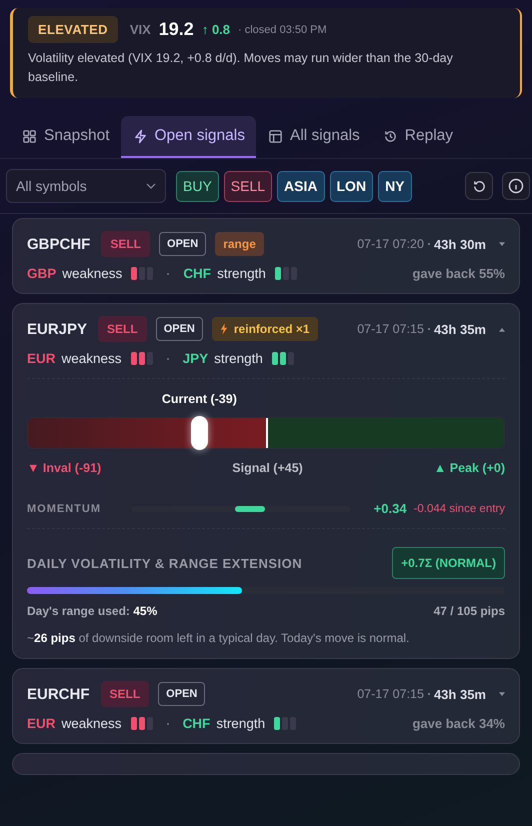 The width and height of the screenshot is (532, 826). I want to click on slider-thumb, so click(199, 433).